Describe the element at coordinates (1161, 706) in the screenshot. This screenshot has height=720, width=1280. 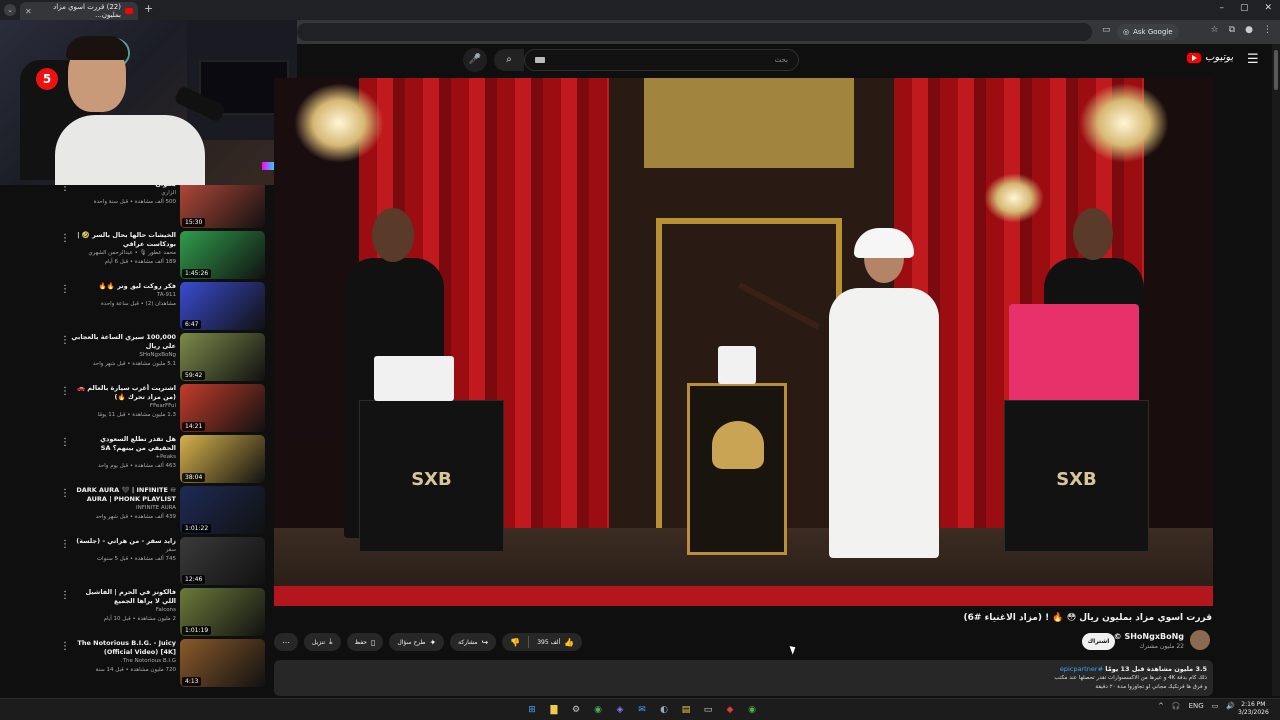
I see `tray-chevron-icon: ^` at that location.